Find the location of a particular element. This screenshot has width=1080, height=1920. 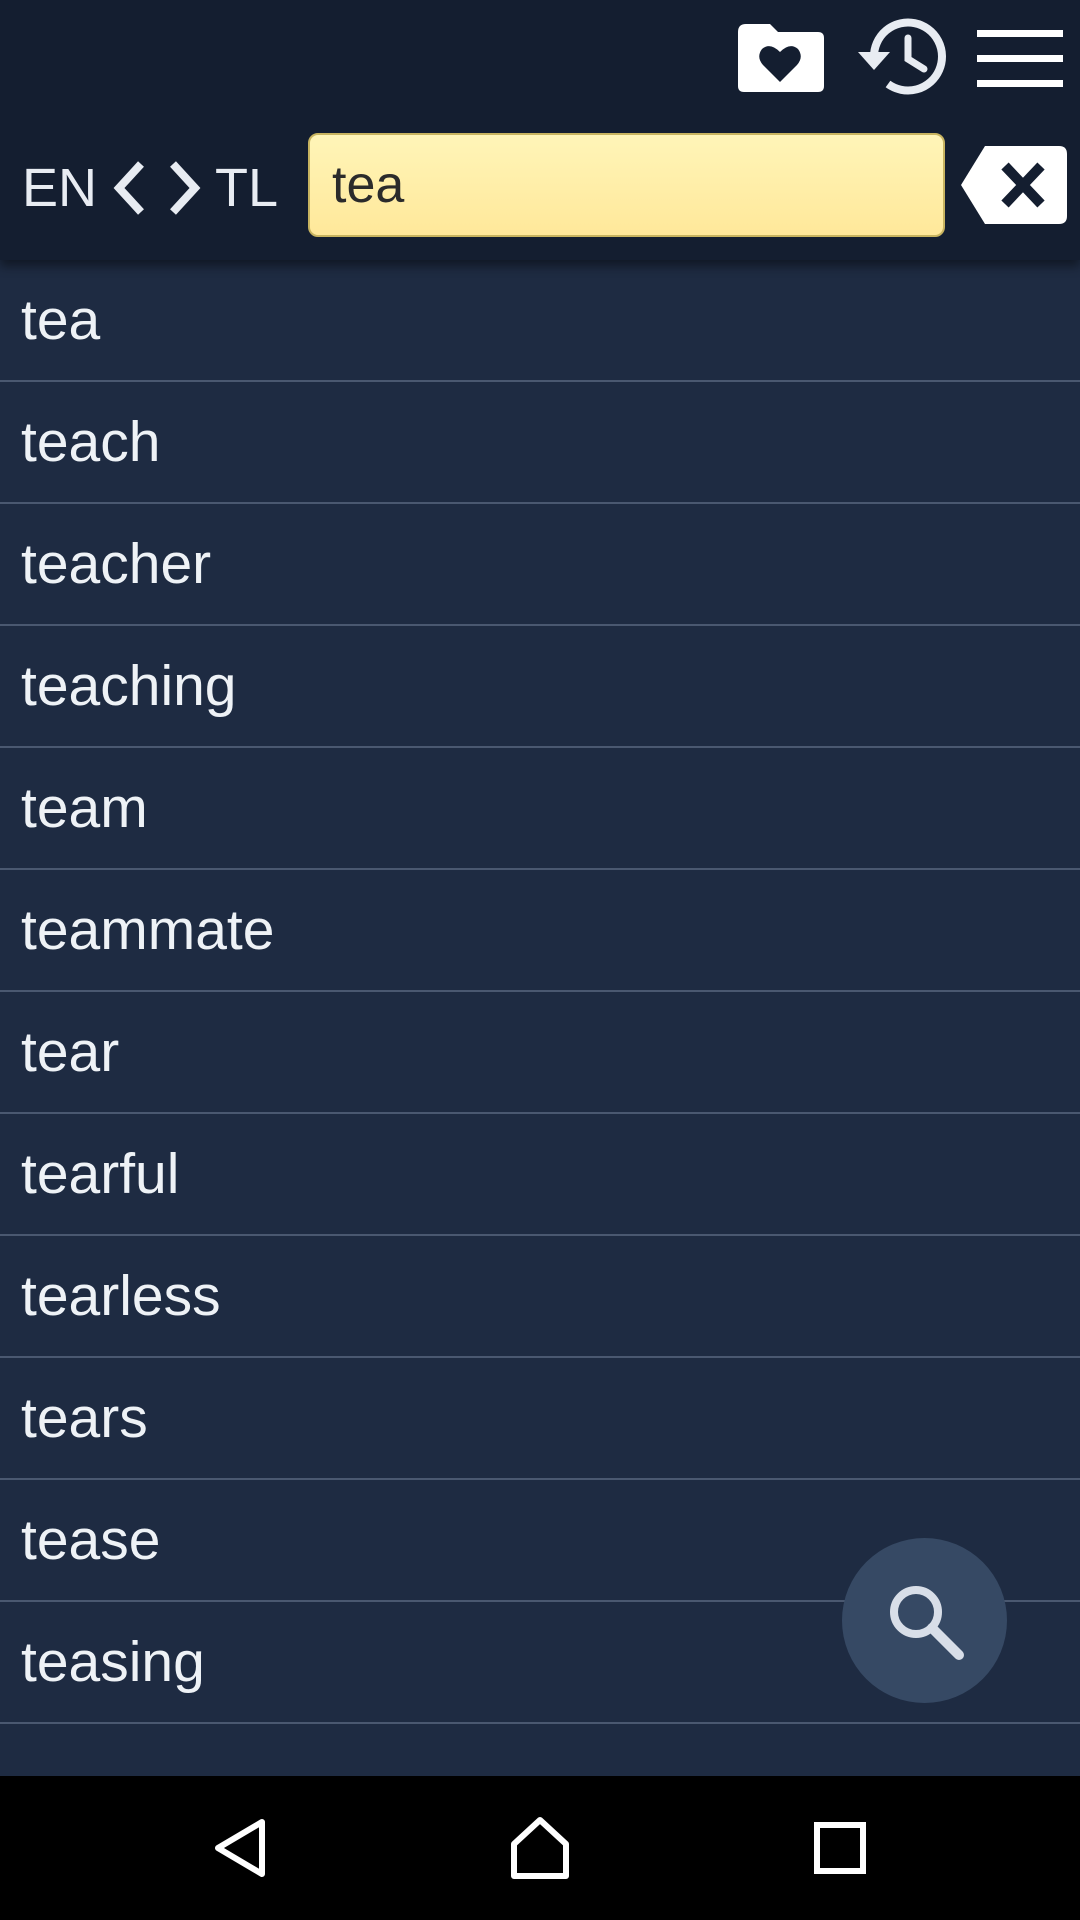

home-icon is located at coordinates (540, 1848).